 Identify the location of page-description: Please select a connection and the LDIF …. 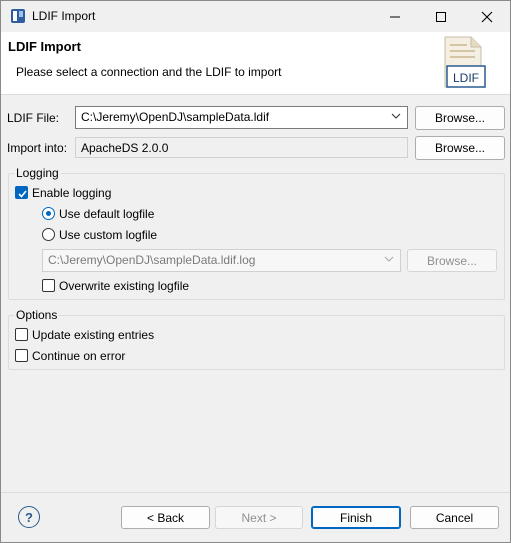
(149, 72).